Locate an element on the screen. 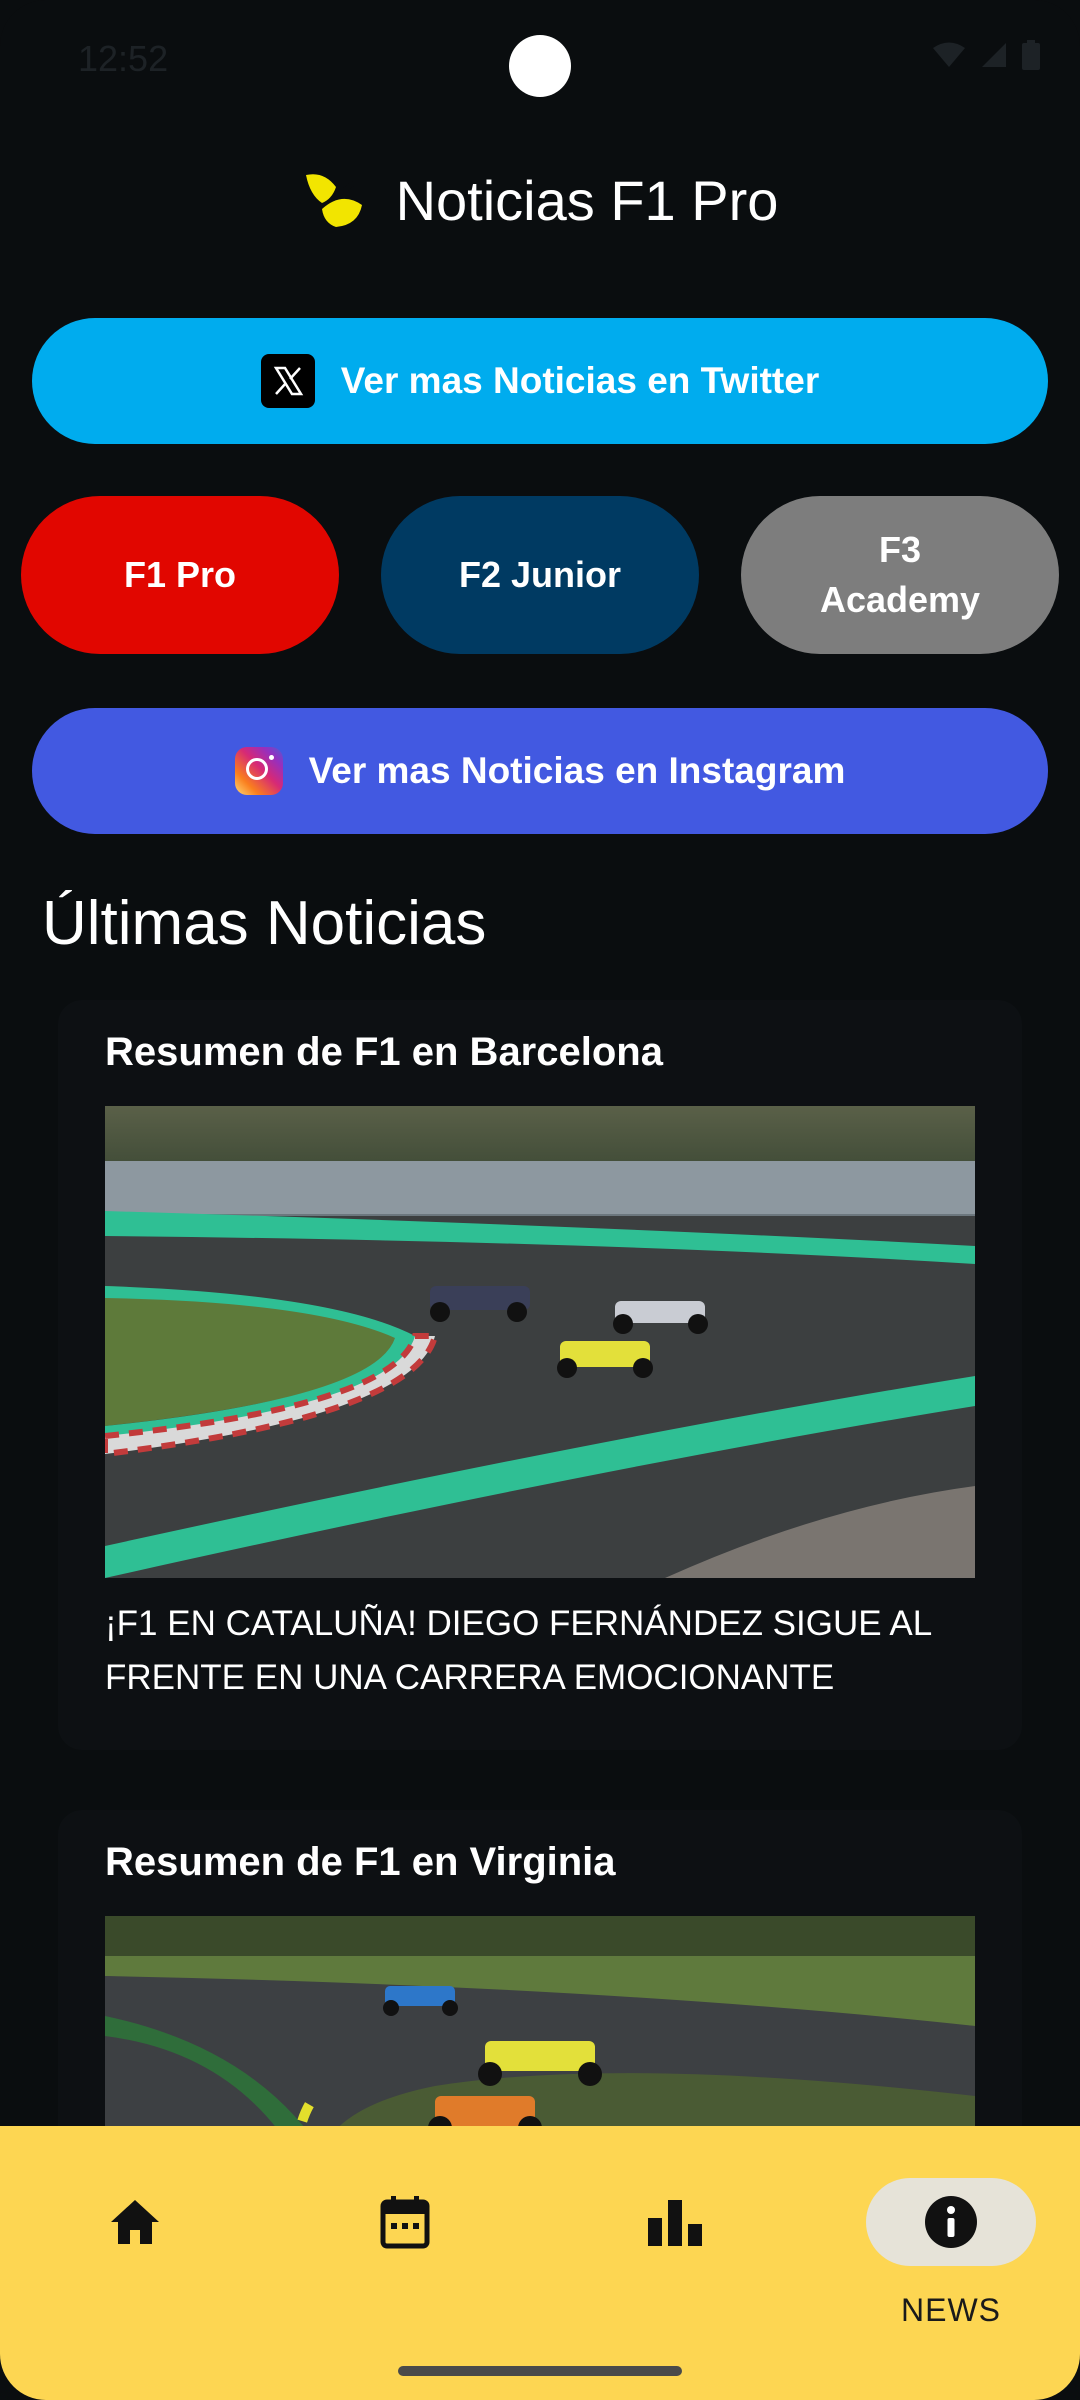 This screenshot has height=2400, width=1080. category-label: F1 Pro is located at coordinates (180, 574).